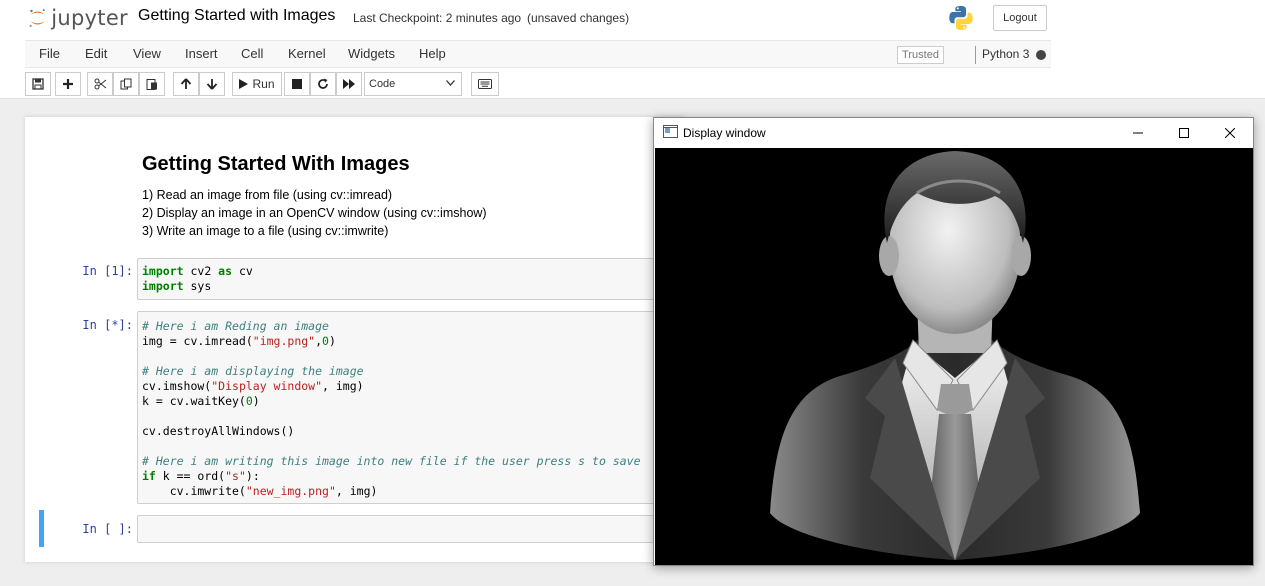  Describe the element at coordinates (107, 271) in the screenshot. I see `cell-prompt: In [1]:` at that location.